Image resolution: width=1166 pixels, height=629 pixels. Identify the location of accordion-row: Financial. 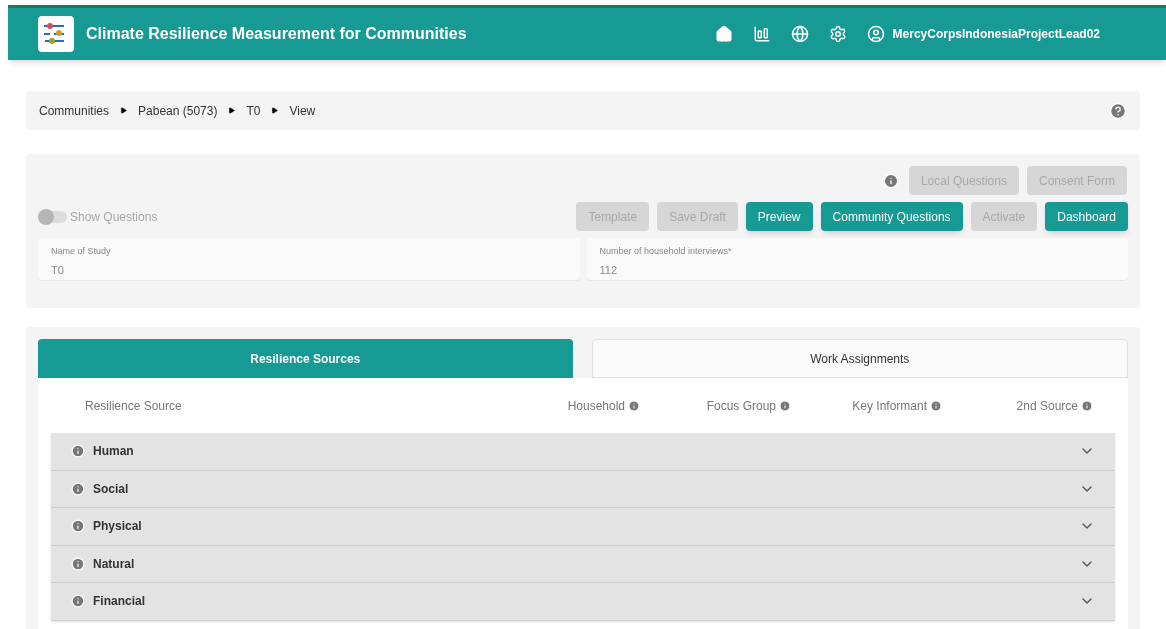
(583, 602).